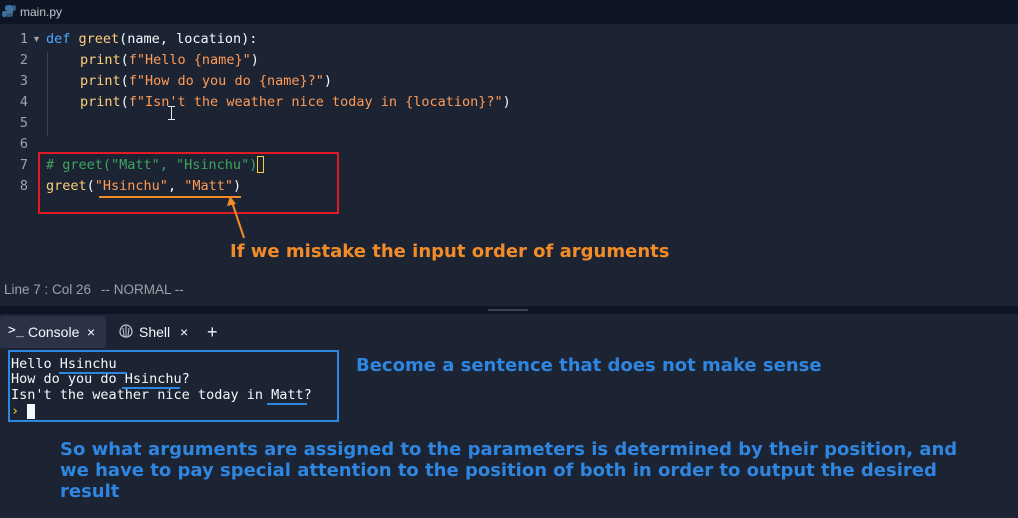  What do you see at coordinates (509, 332) in the screenshot?
I see `tab-bar: >_ Console × Shell × +` at bounding box center [509, 332].